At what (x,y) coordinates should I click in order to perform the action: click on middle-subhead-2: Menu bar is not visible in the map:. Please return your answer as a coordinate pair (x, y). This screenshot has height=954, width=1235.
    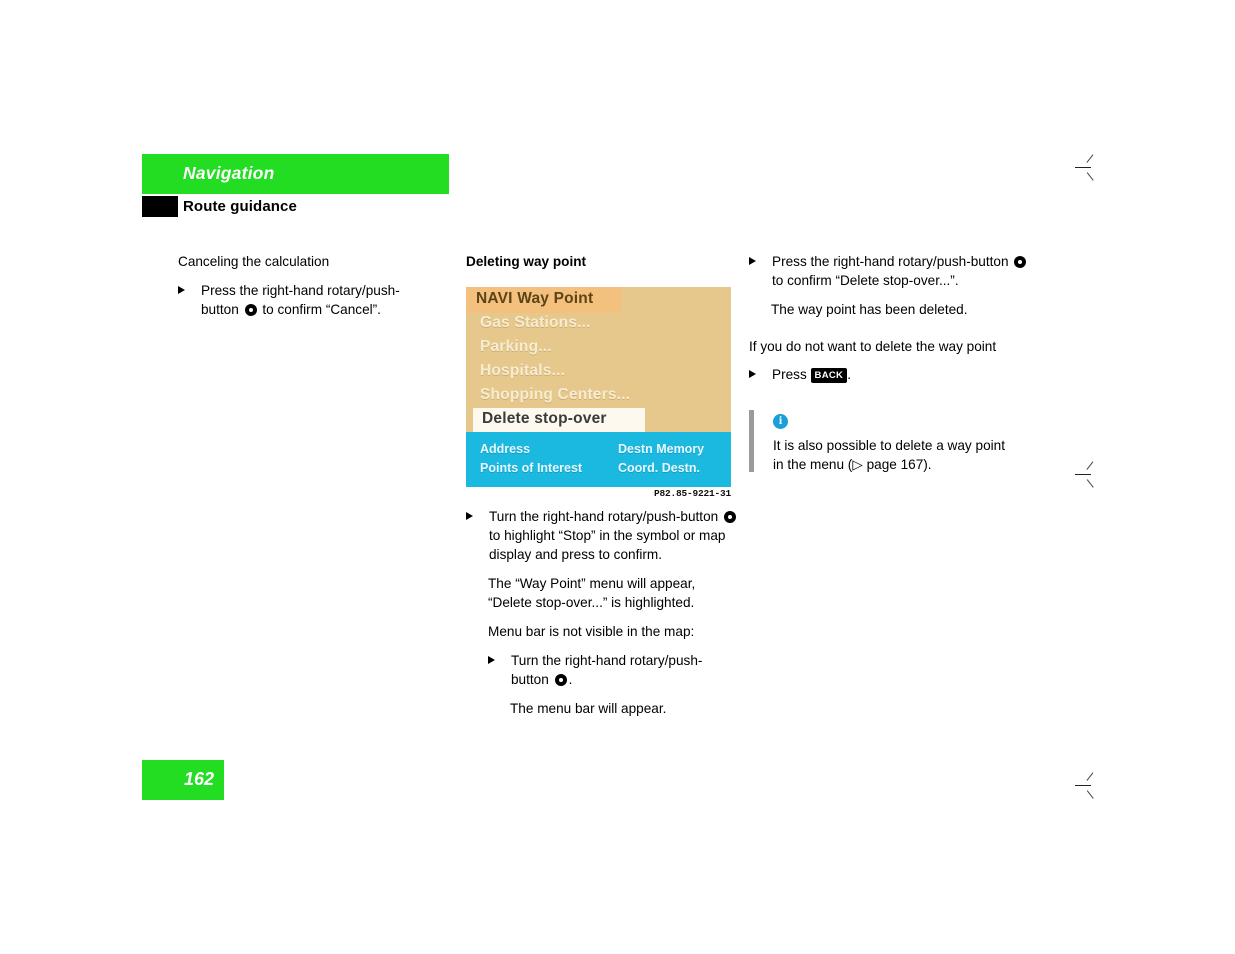
    Looking at the image, I should click on (591, 631).